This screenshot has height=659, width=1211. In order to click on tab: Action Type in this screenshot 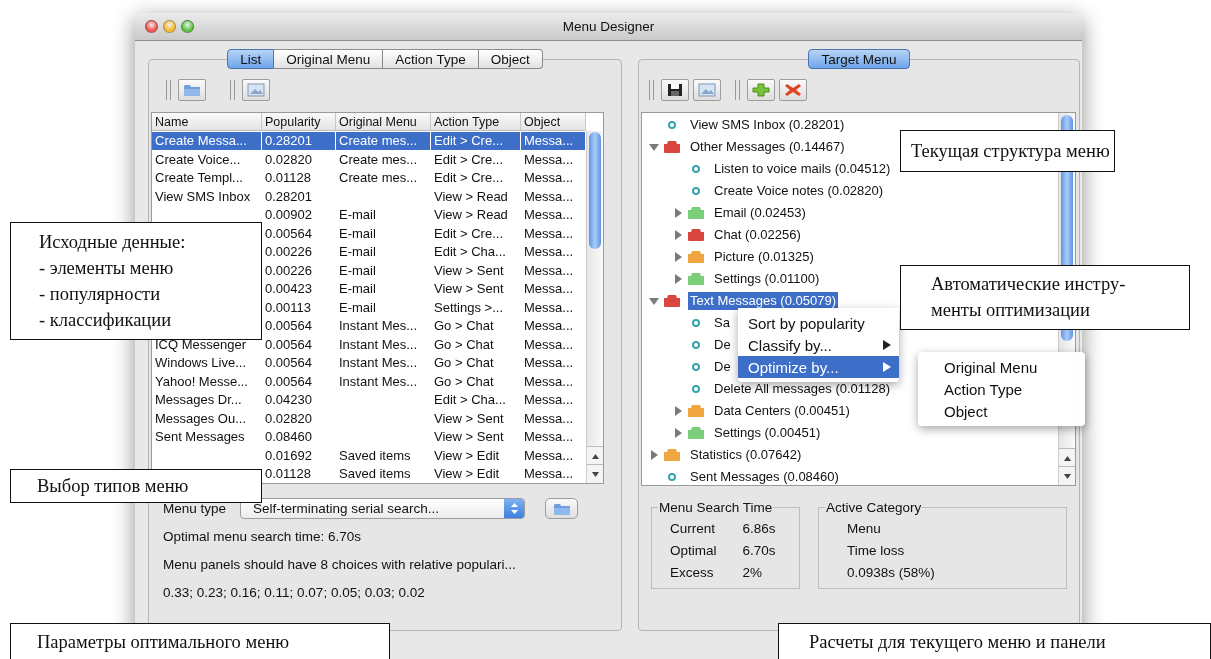, I will do `click(431, 59)`.